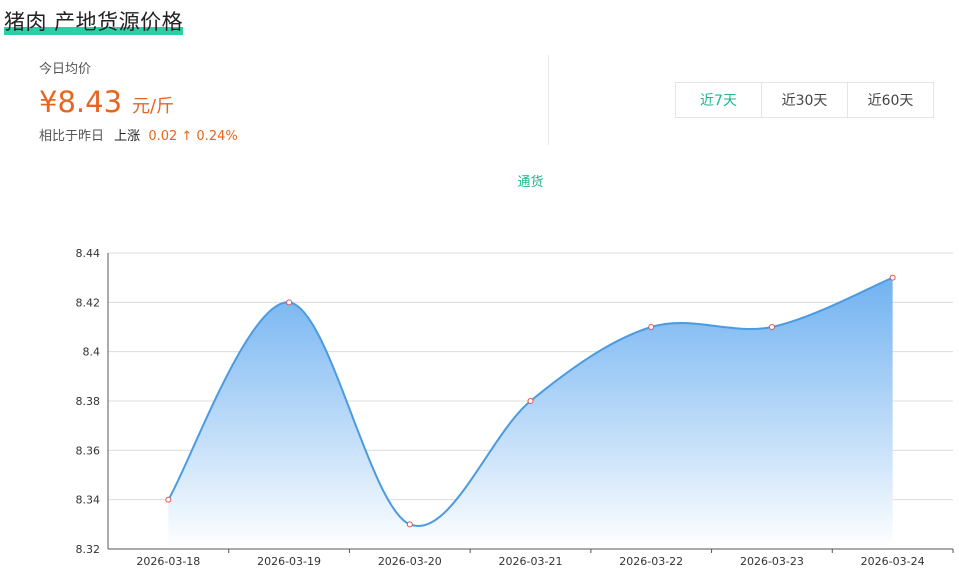 The image size is (959, 579). I want to click on page-title-wrap: 猪肉 产地货源价格, so click(94, 21).